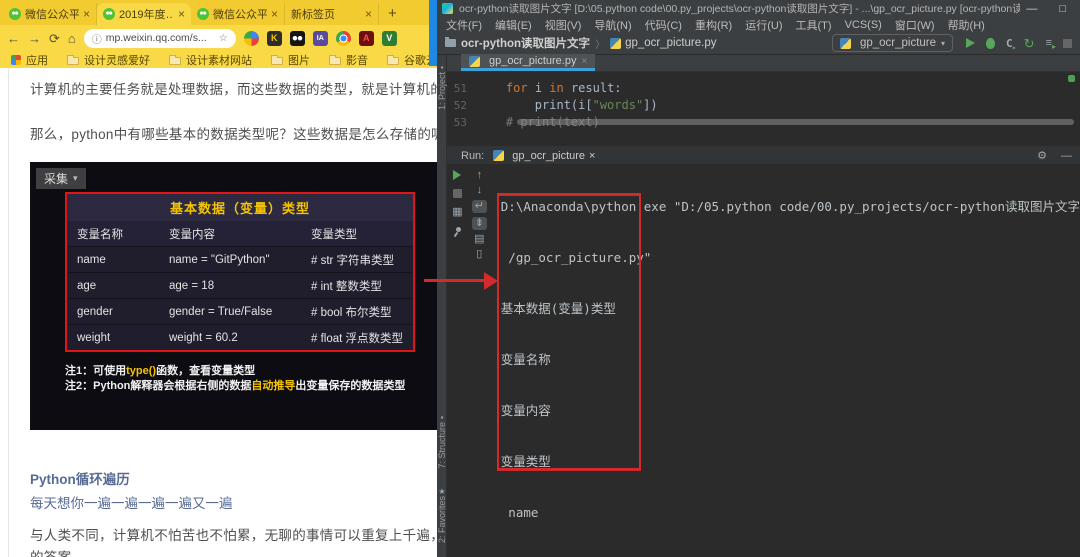 The image size is (1080, 557). Describe the element at coordinates (450, 42) in the screenshot. I see `breadcrumb-folder-icon` at that location.